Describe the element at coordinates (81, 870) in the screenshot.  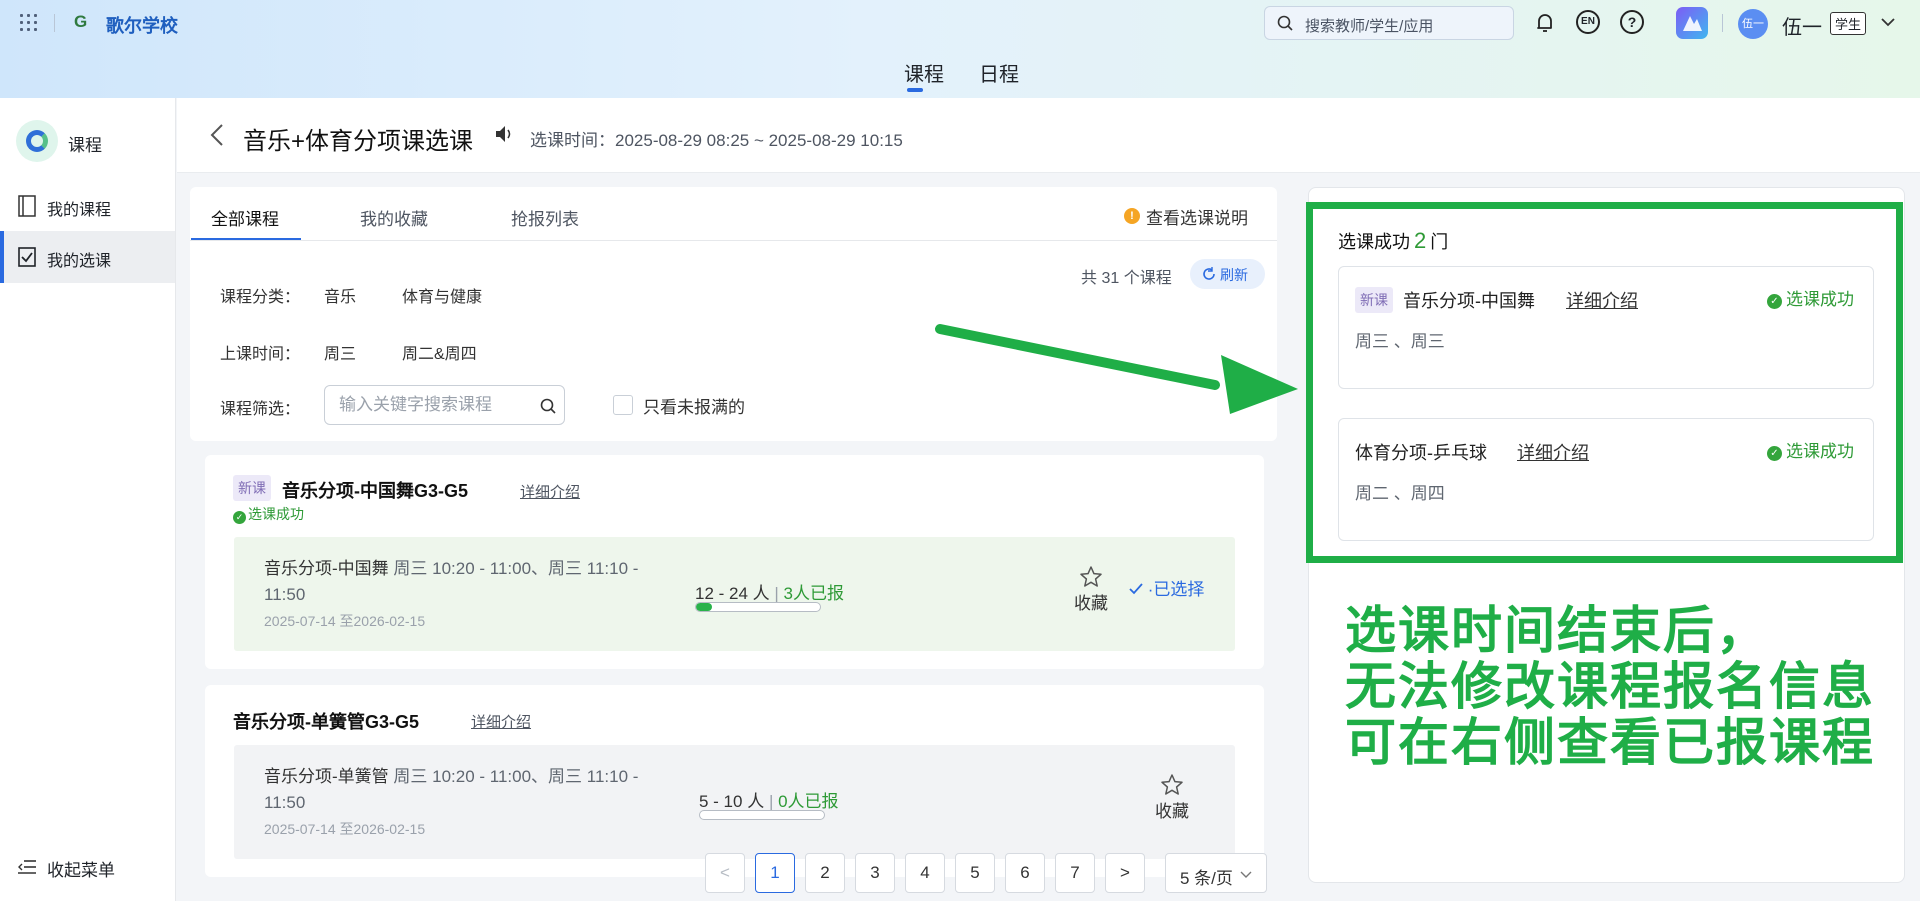
I see `collapse-menu-label: 收起菜单` at that location.